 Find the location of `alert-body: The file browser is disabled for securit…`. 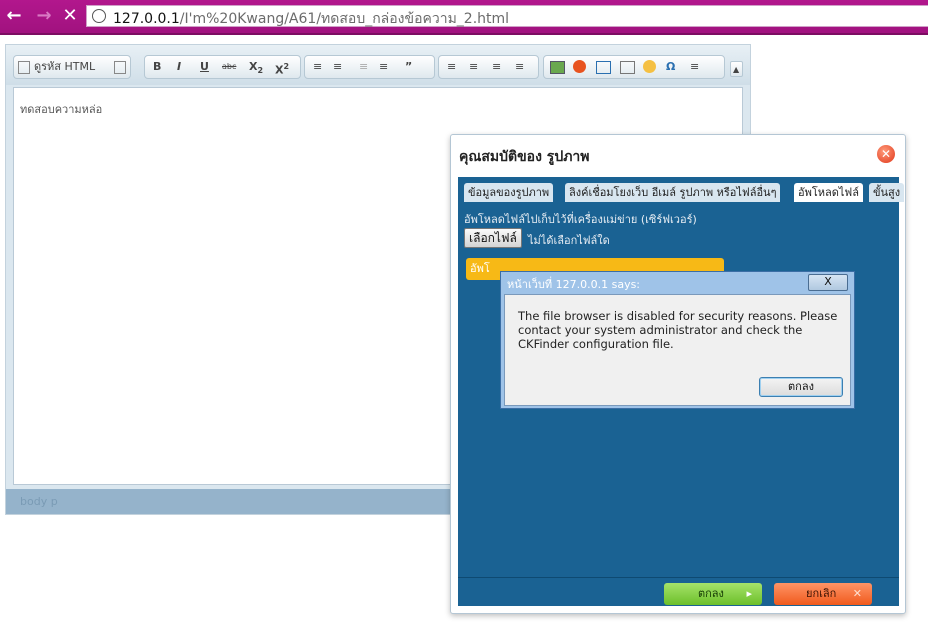

alert-body: The file browser is disabled for securit… is located at coordinates (677, 350).